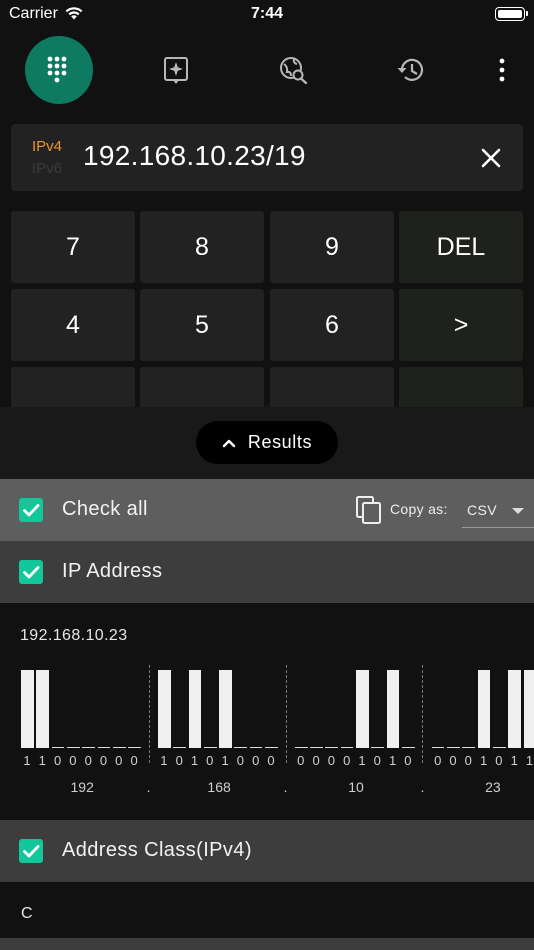  What do you see at coordinates (267, 944) in the screenshot?
I see `next-row-strip` at bounding box center [267, 944].